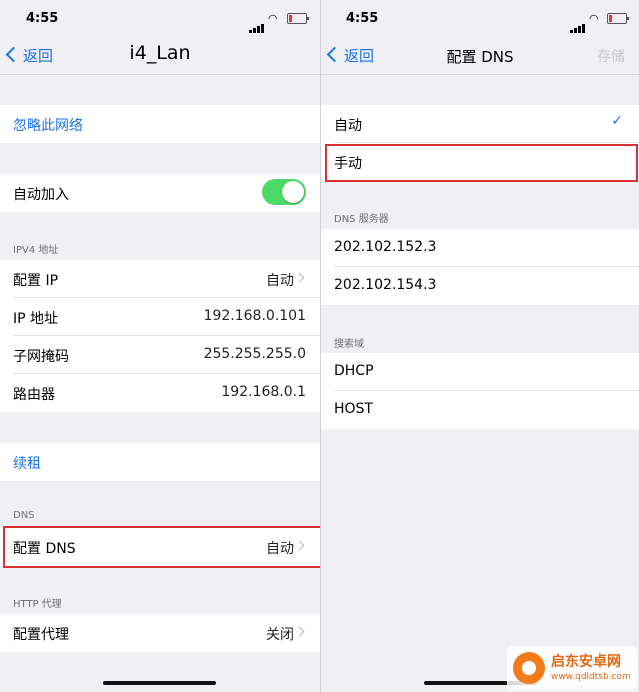 This screenshot has height=692, width=639. I want to click on configure-ip-row: 配置 IP 自动, so click(160, 279).